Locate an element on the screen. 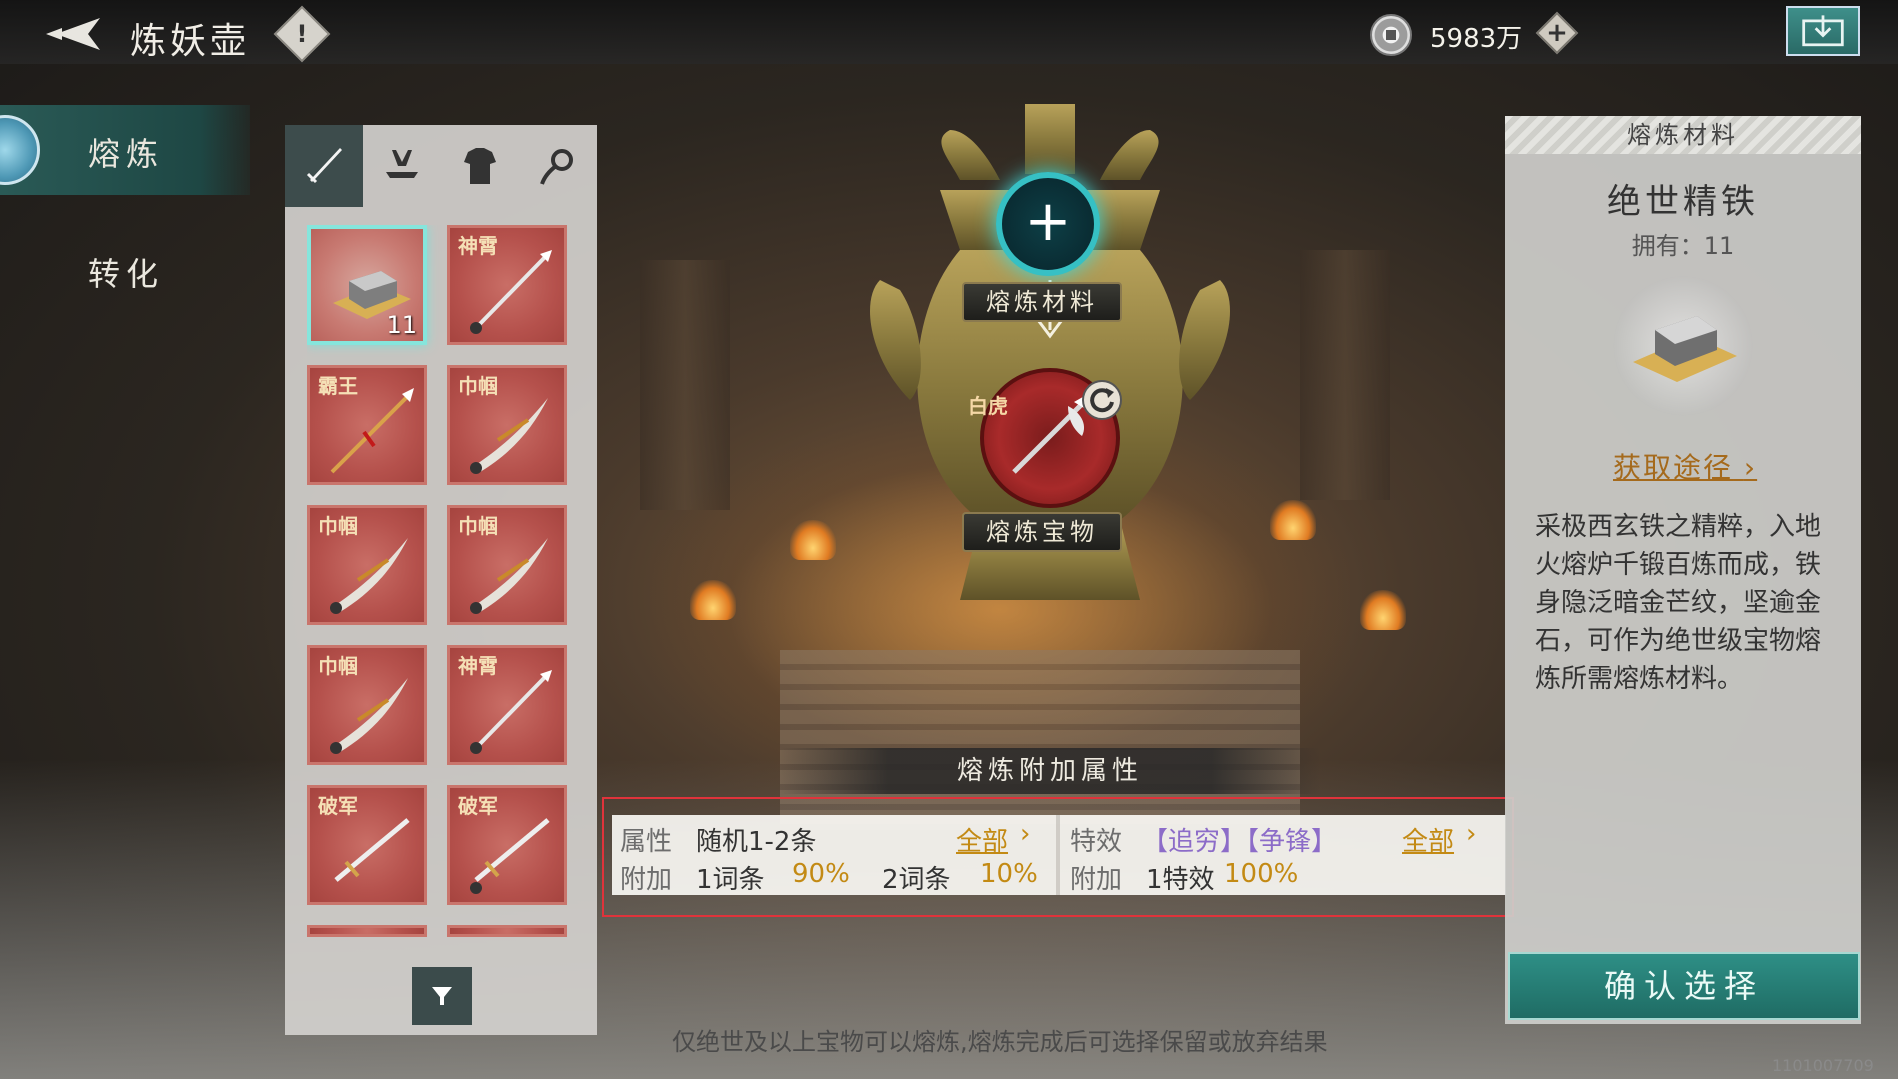 Image resolution: width=1898 pixels, height=1079 pixels. version-code: 1101007709 is located at coordinates (1823, 1065).